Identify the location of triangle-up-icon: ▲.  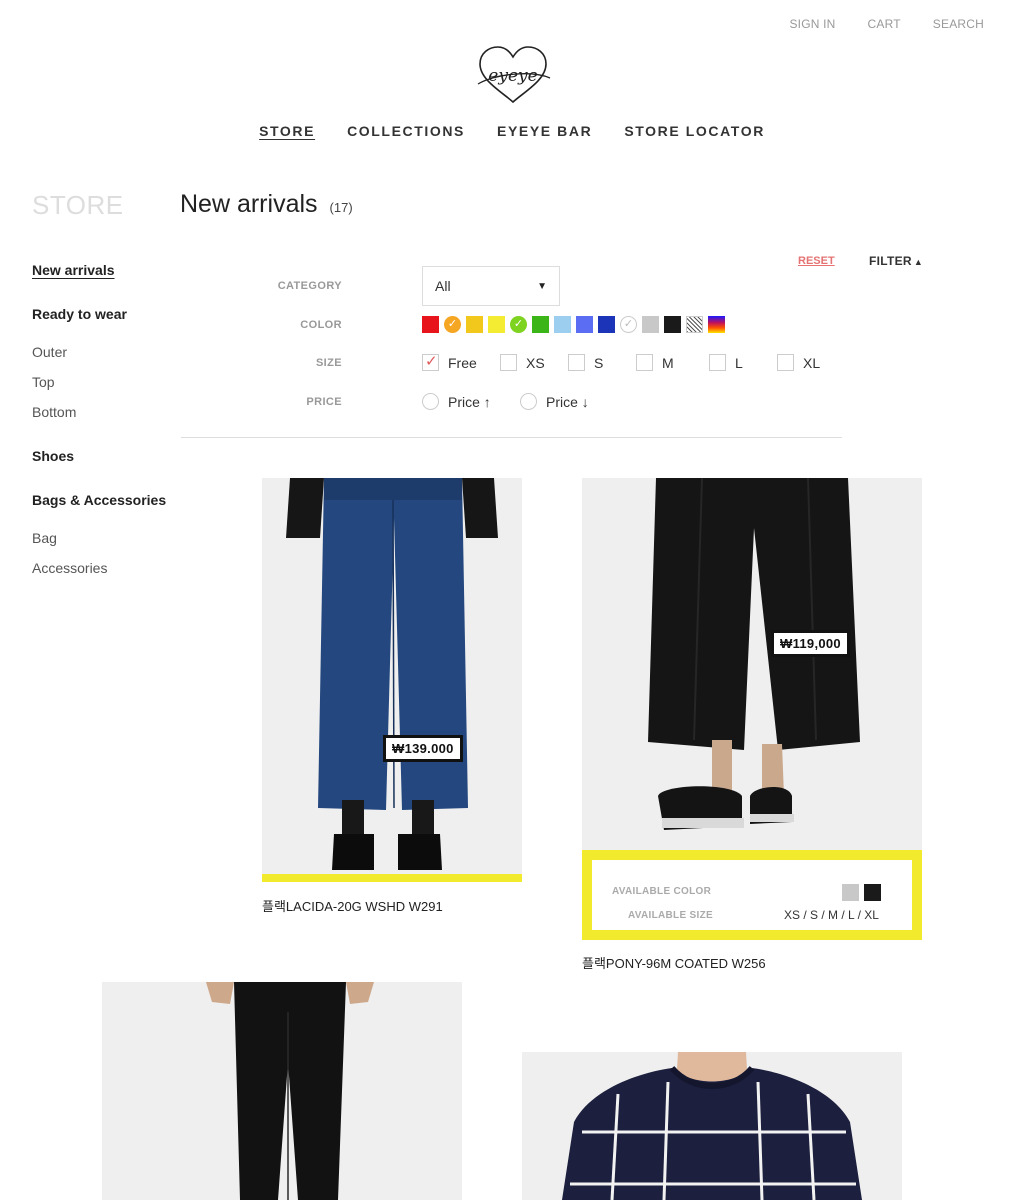
(918, 262).